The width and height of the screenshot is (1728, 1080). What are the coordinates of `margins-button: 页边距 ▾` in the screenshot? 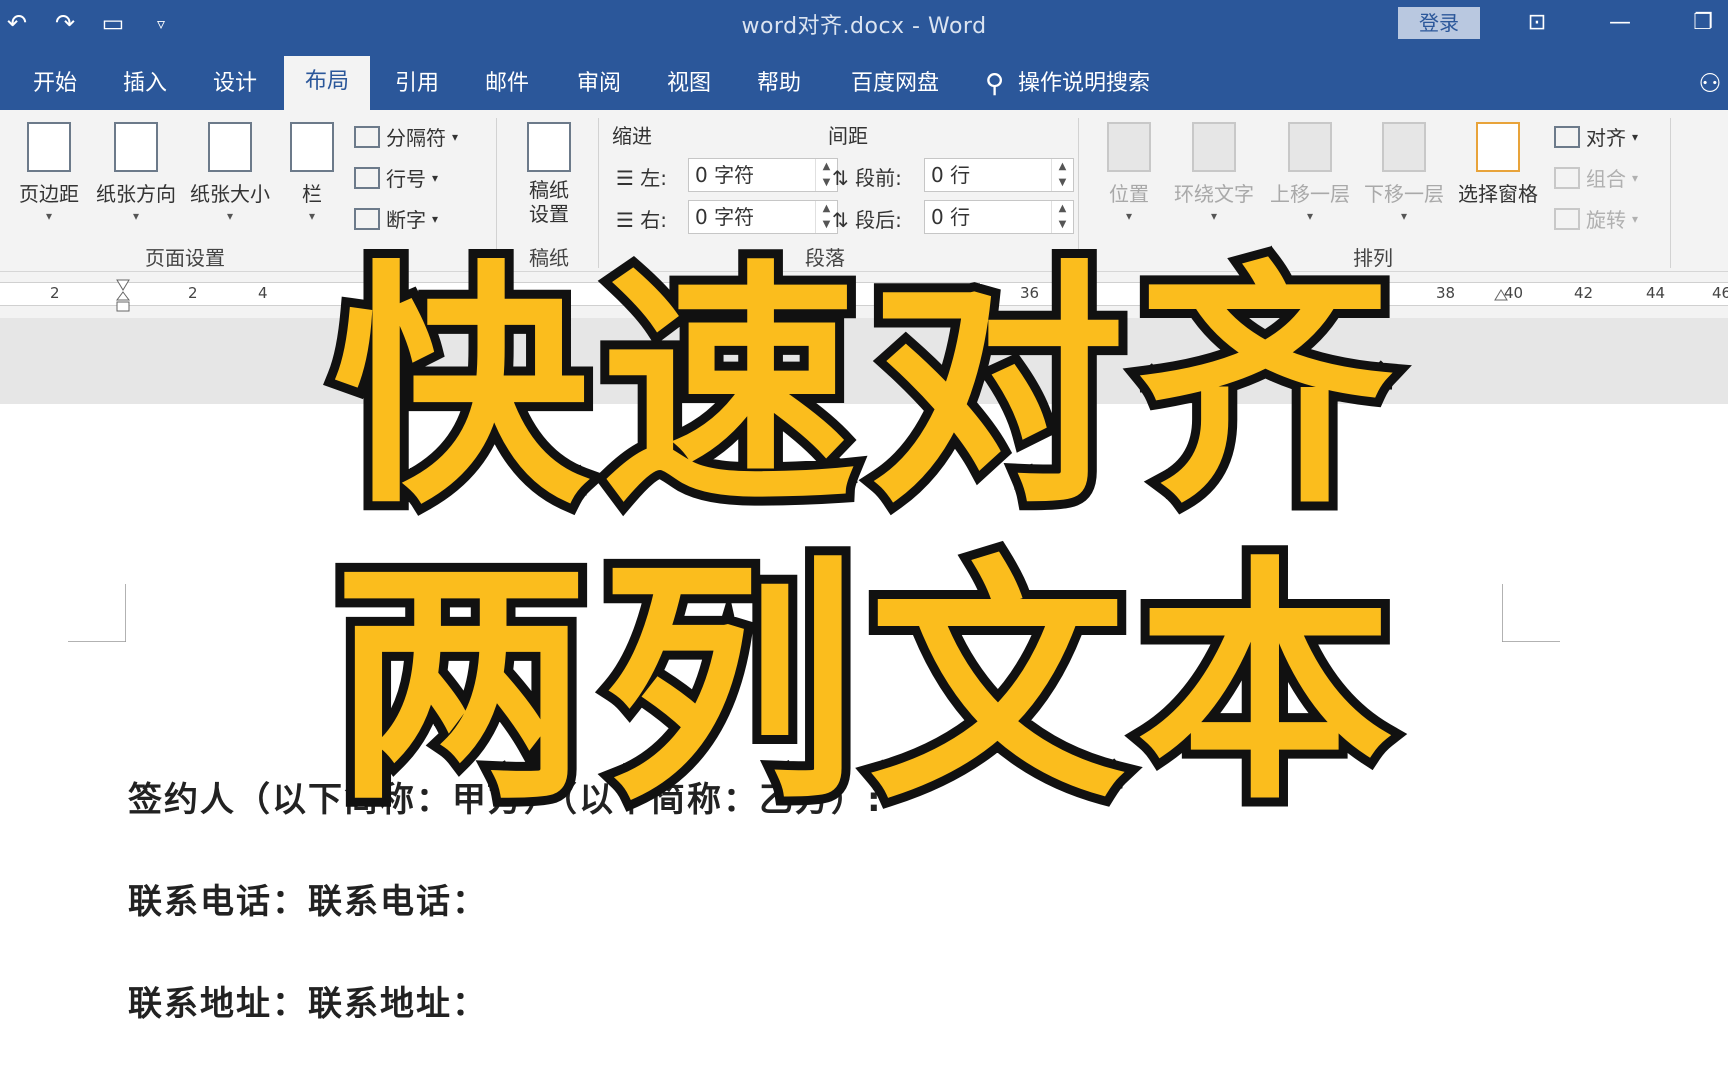 It's located at (49, 172).